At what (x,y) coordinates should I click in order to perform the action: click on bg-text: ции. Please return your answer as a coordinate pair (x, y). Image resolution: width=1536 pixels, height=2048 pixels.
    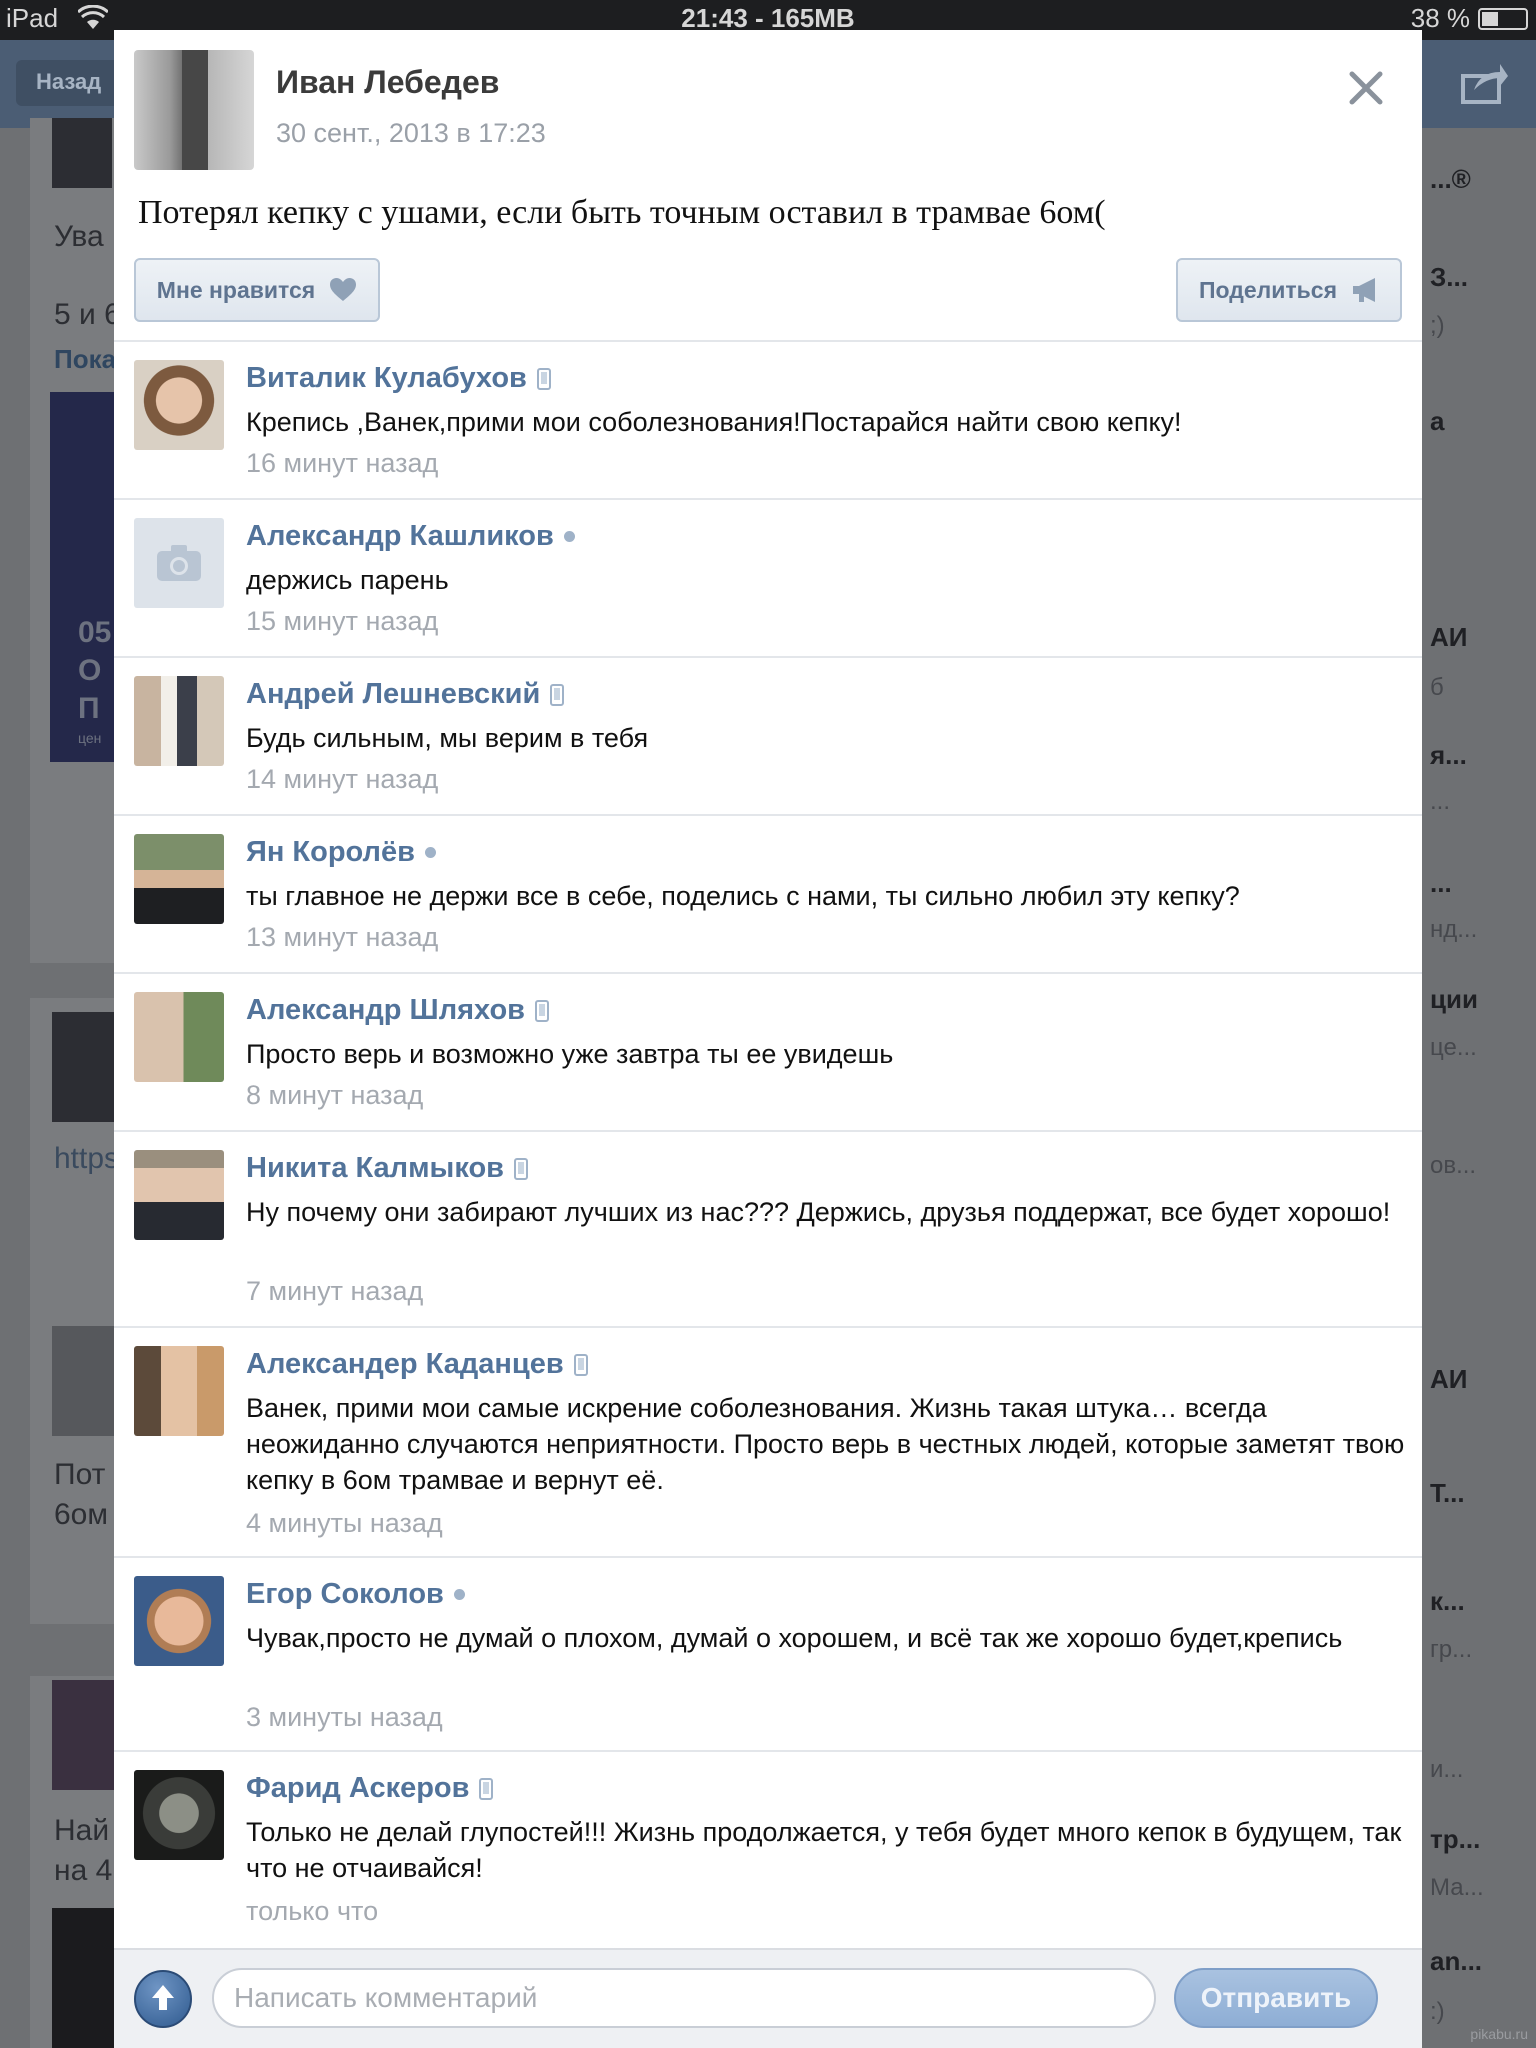
    Looking at the image, I should click on (1454, 999).